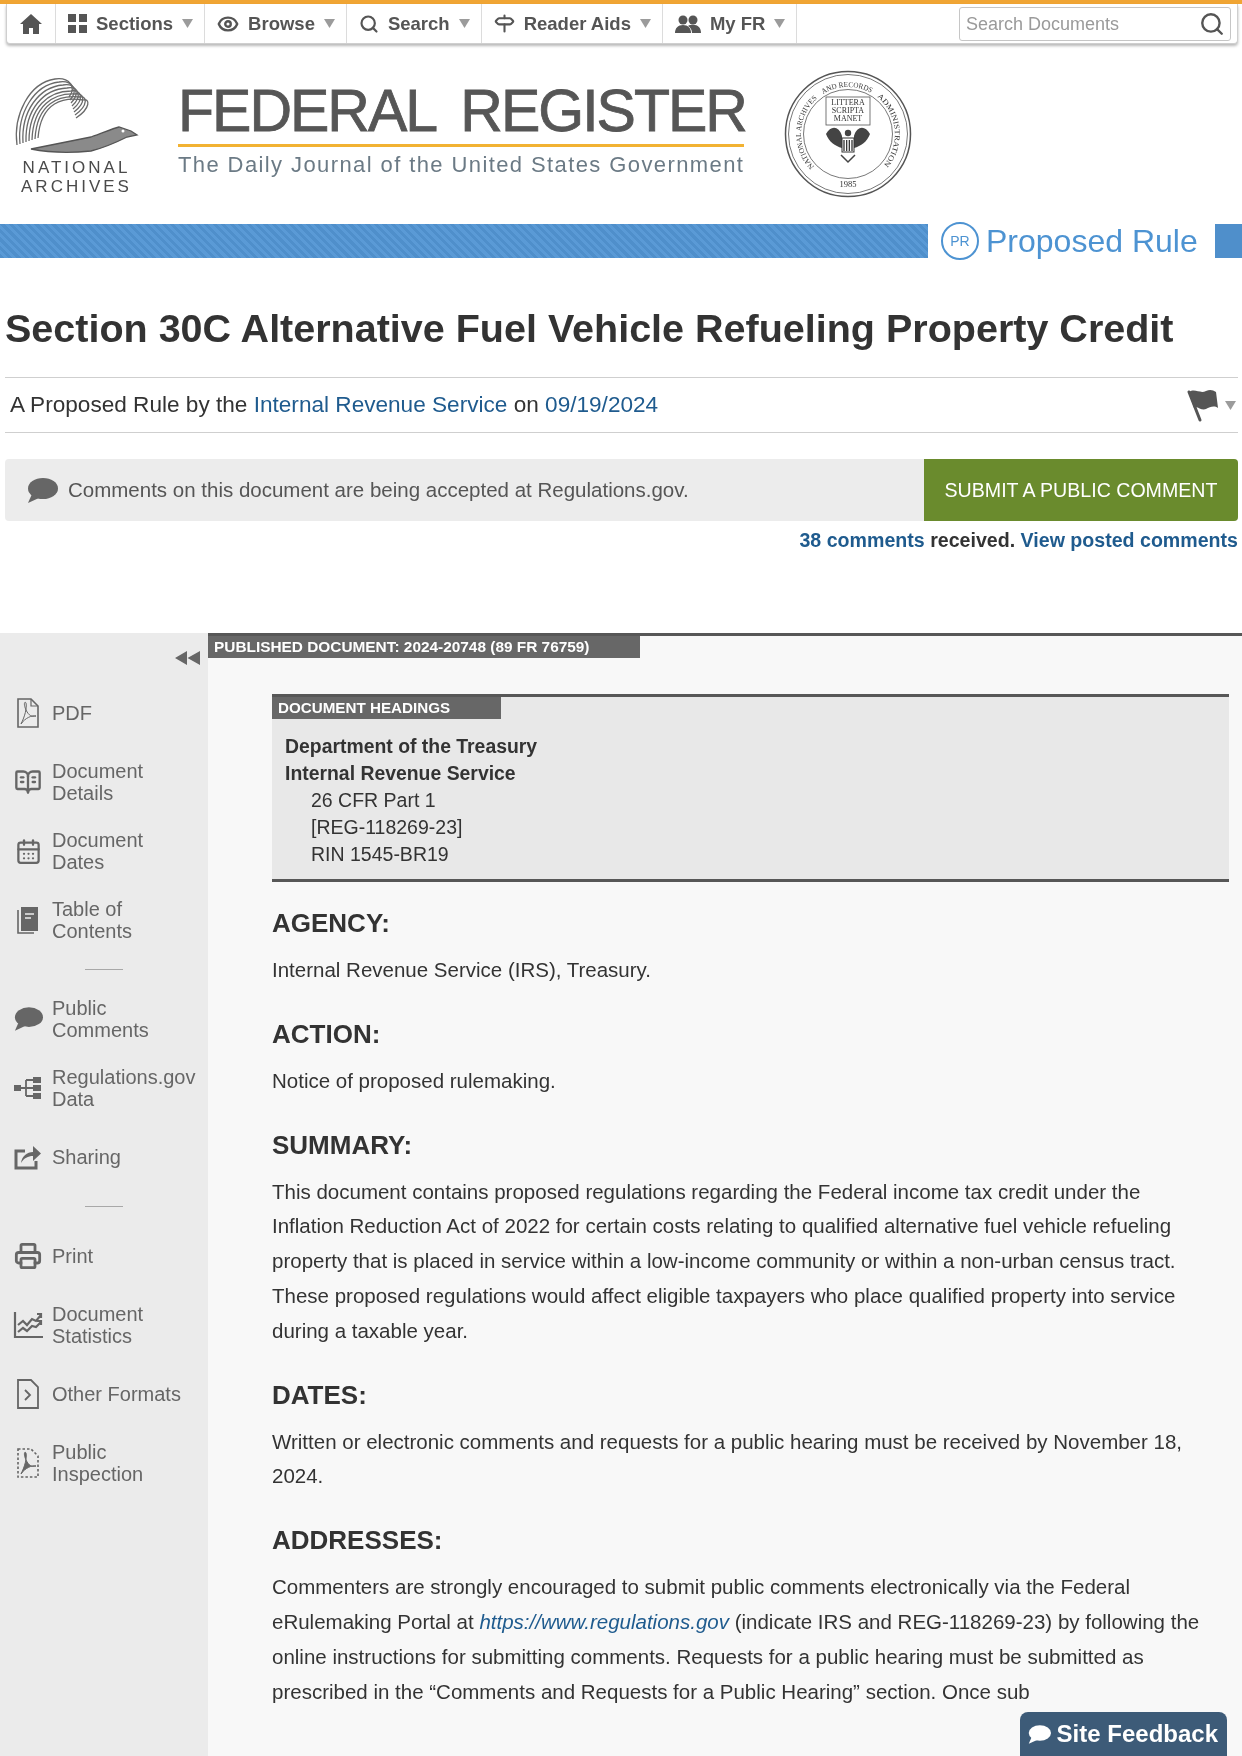 This screenshot has width=1242, height=1756. Describe the element at coordinates (848, 184) in the screenshot. I see `seal-year-text: 1985` at that location.